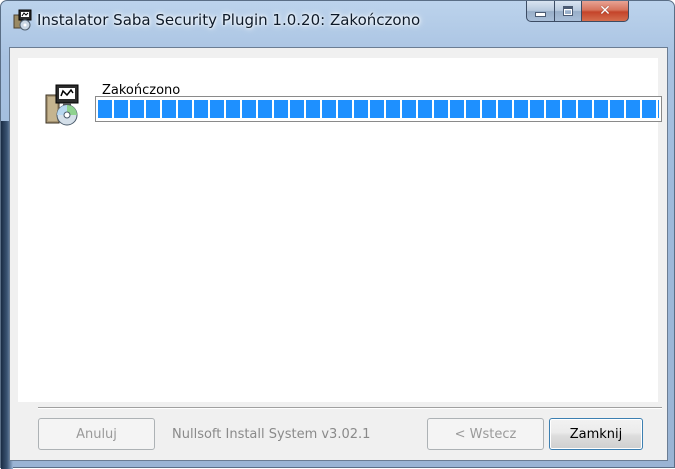 This screenshot has width=675, height=469. What do you see at coordinates (596, 434) in the screenshot?
I see `close-button: Zamknij` at bounding box center [596, 434].